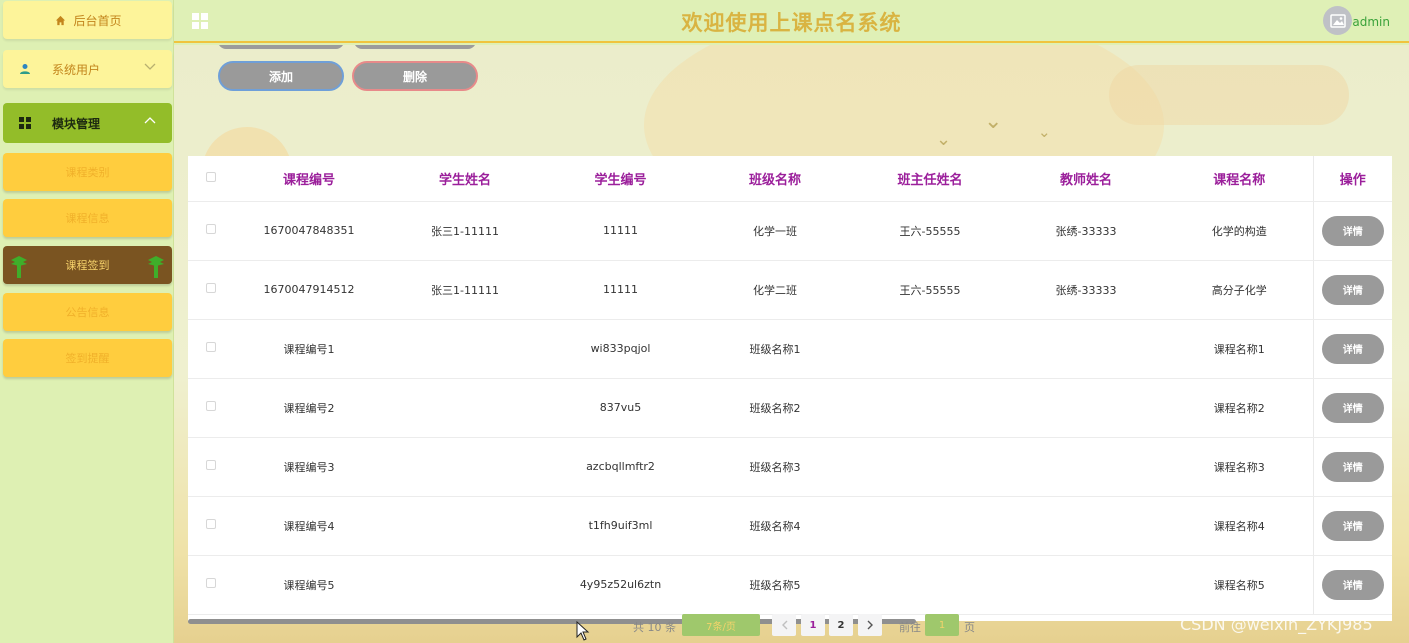  I want to click on user-icon, so click(25, 69).